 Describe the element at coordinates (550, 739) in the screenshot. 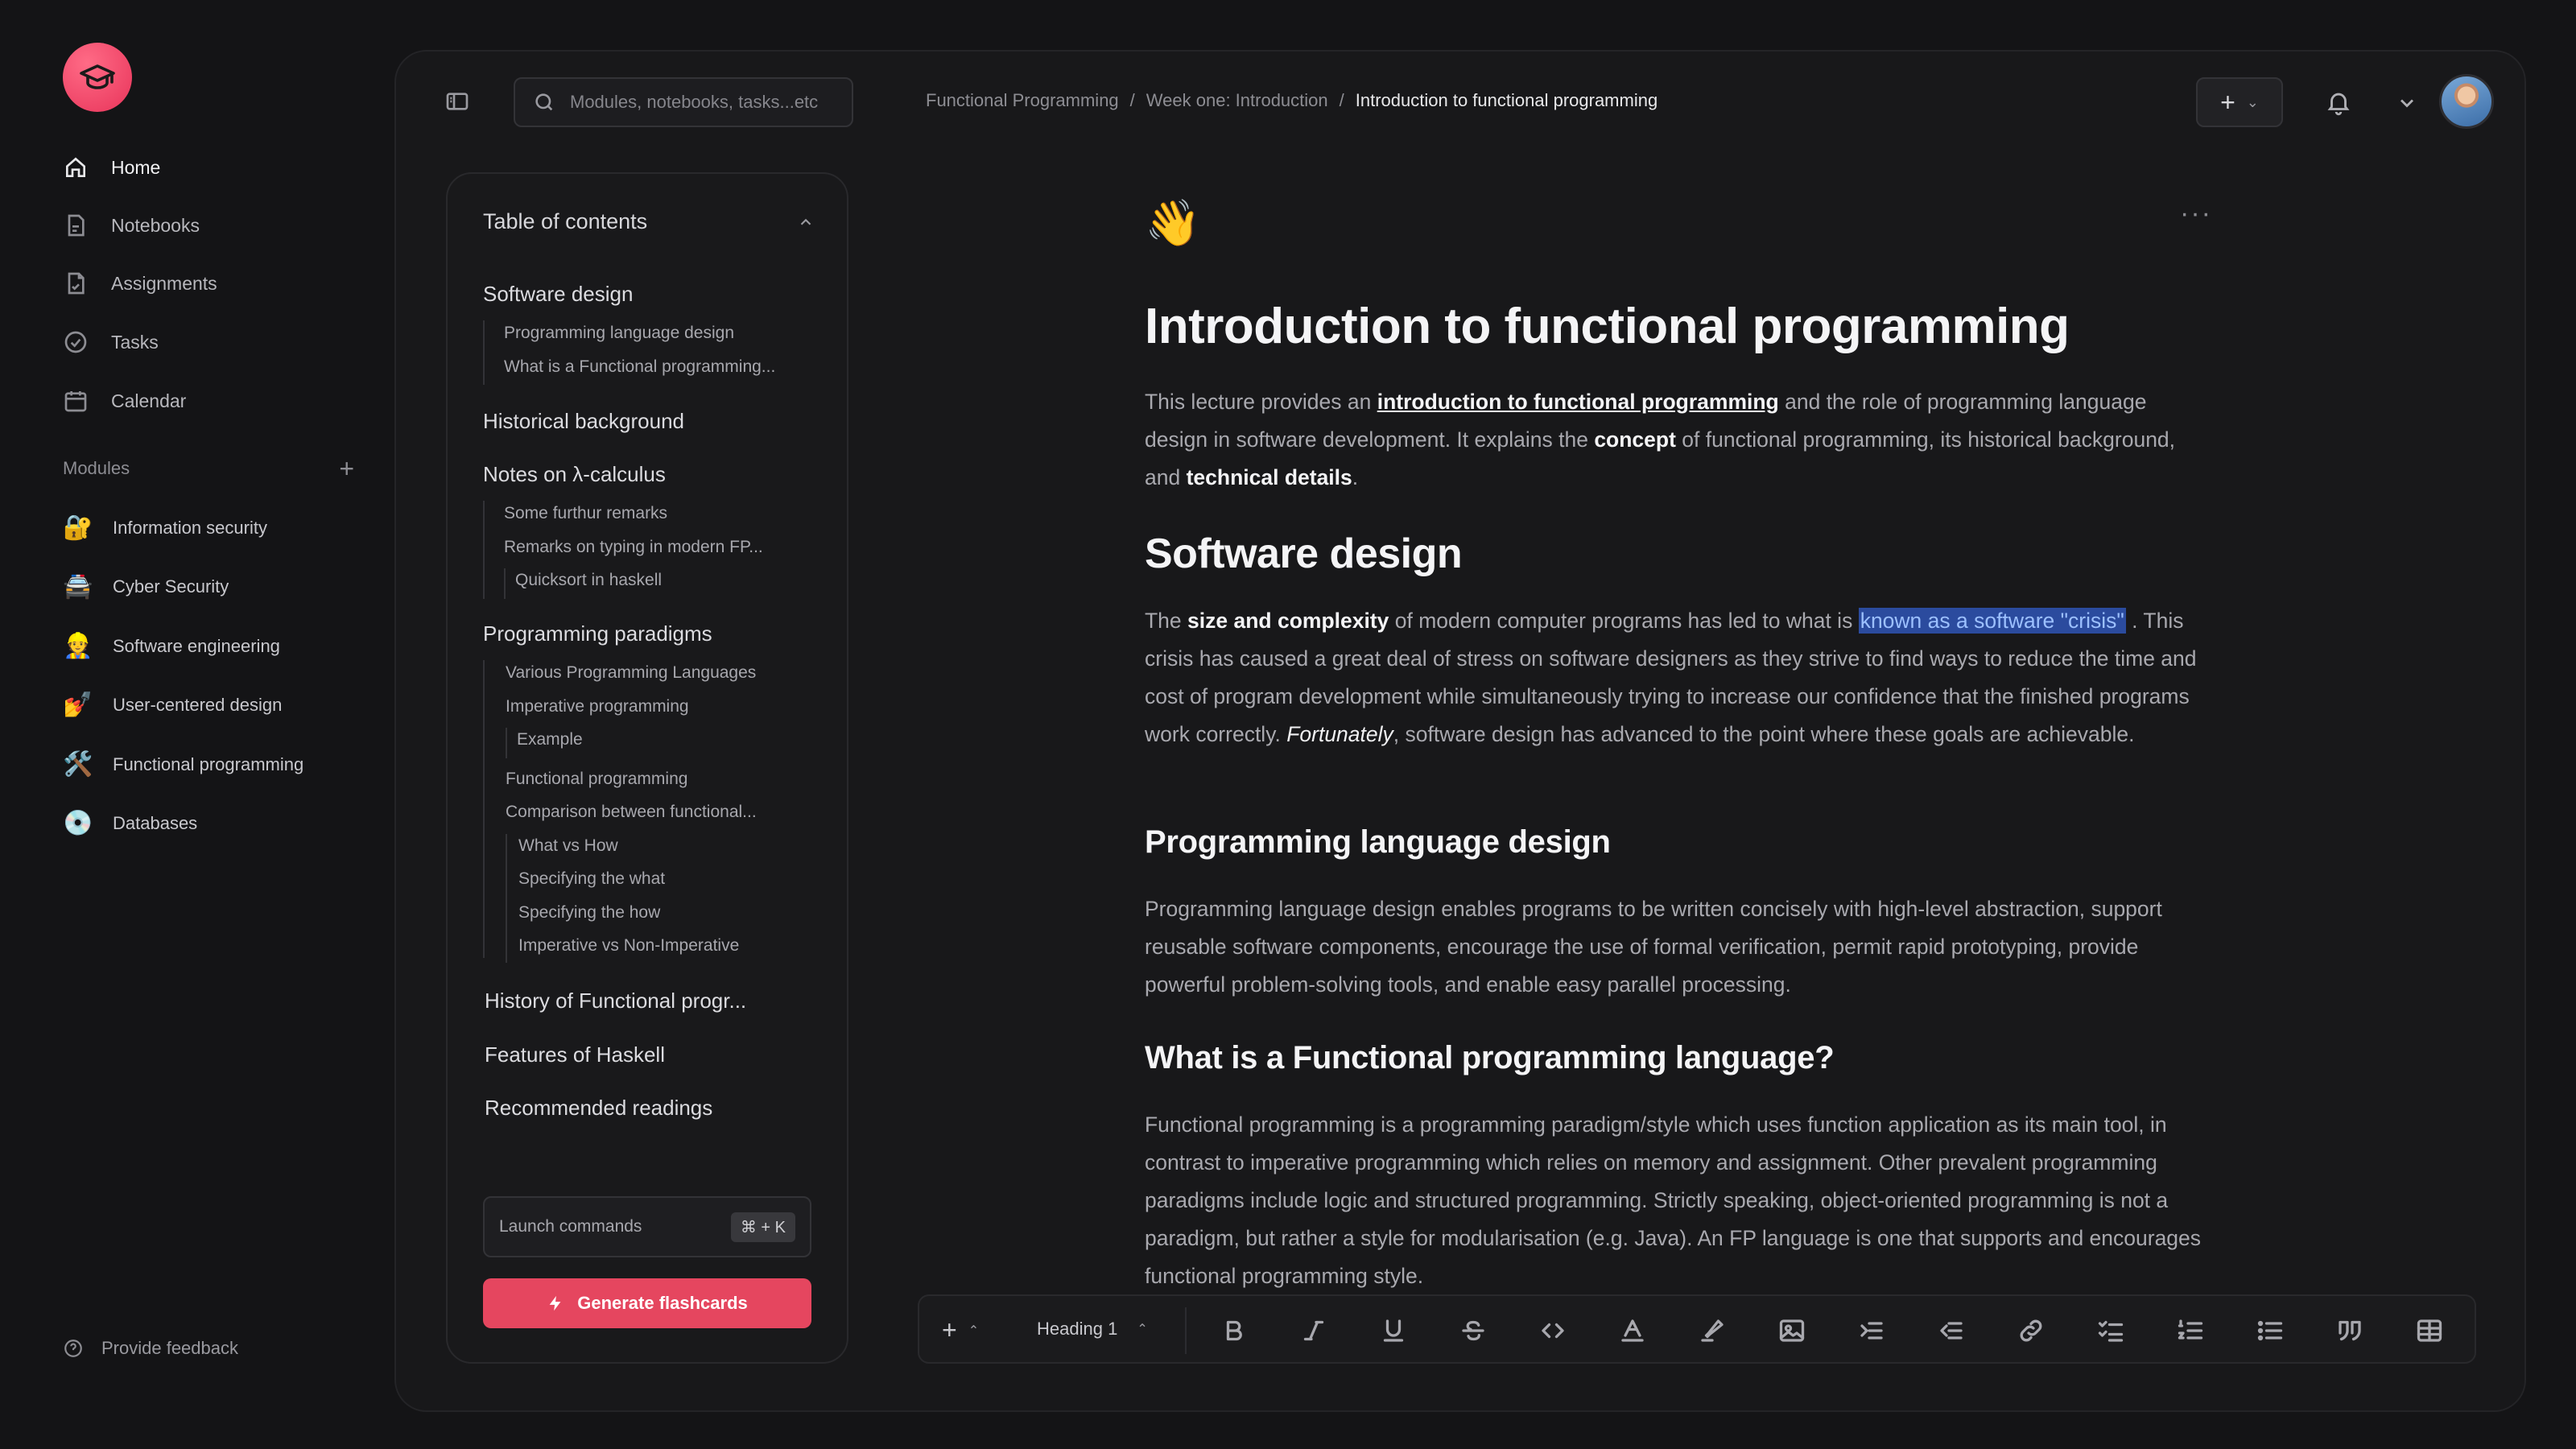

I see `toc-subitem: Example` at that location.